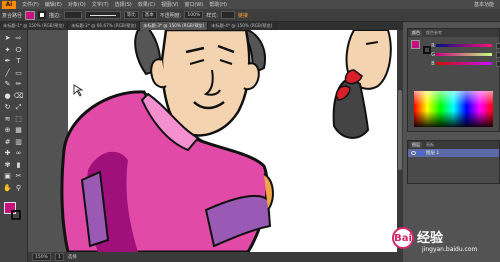 This screenshot has width=500, height=262. Describe the element at coordinates (484, 4) in the screenshot. I see `workspace-switcher: 基本功能` at that location.